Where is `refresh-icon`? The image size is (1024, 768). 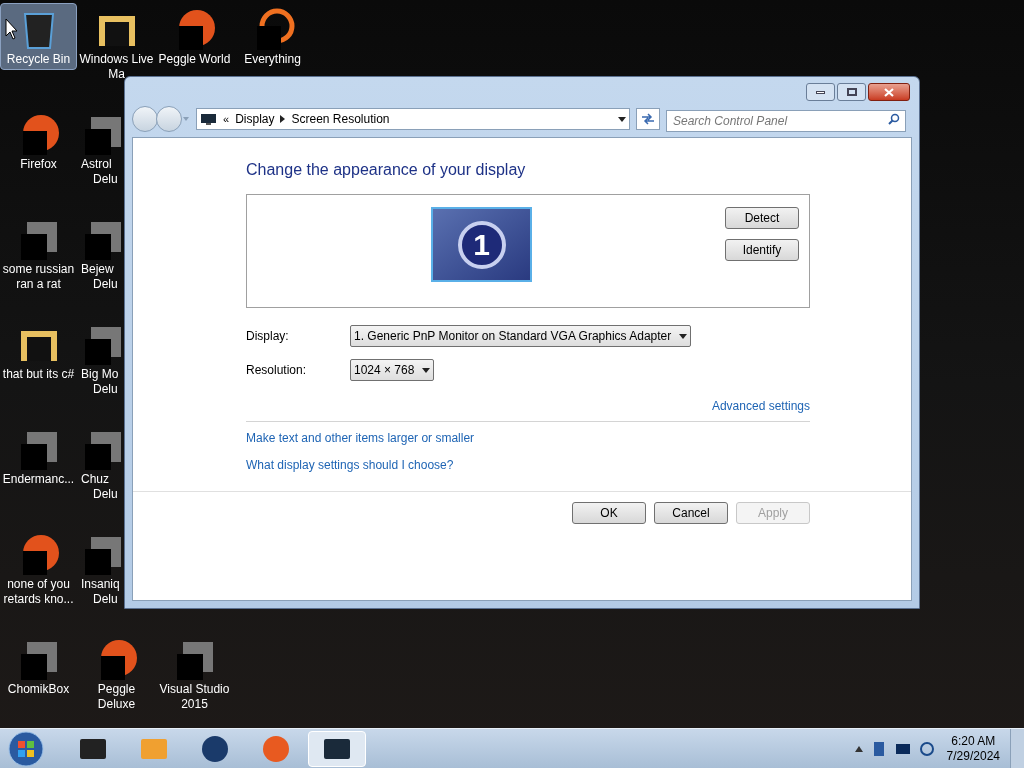 refresh-icon is located at coordinates (648, 119).